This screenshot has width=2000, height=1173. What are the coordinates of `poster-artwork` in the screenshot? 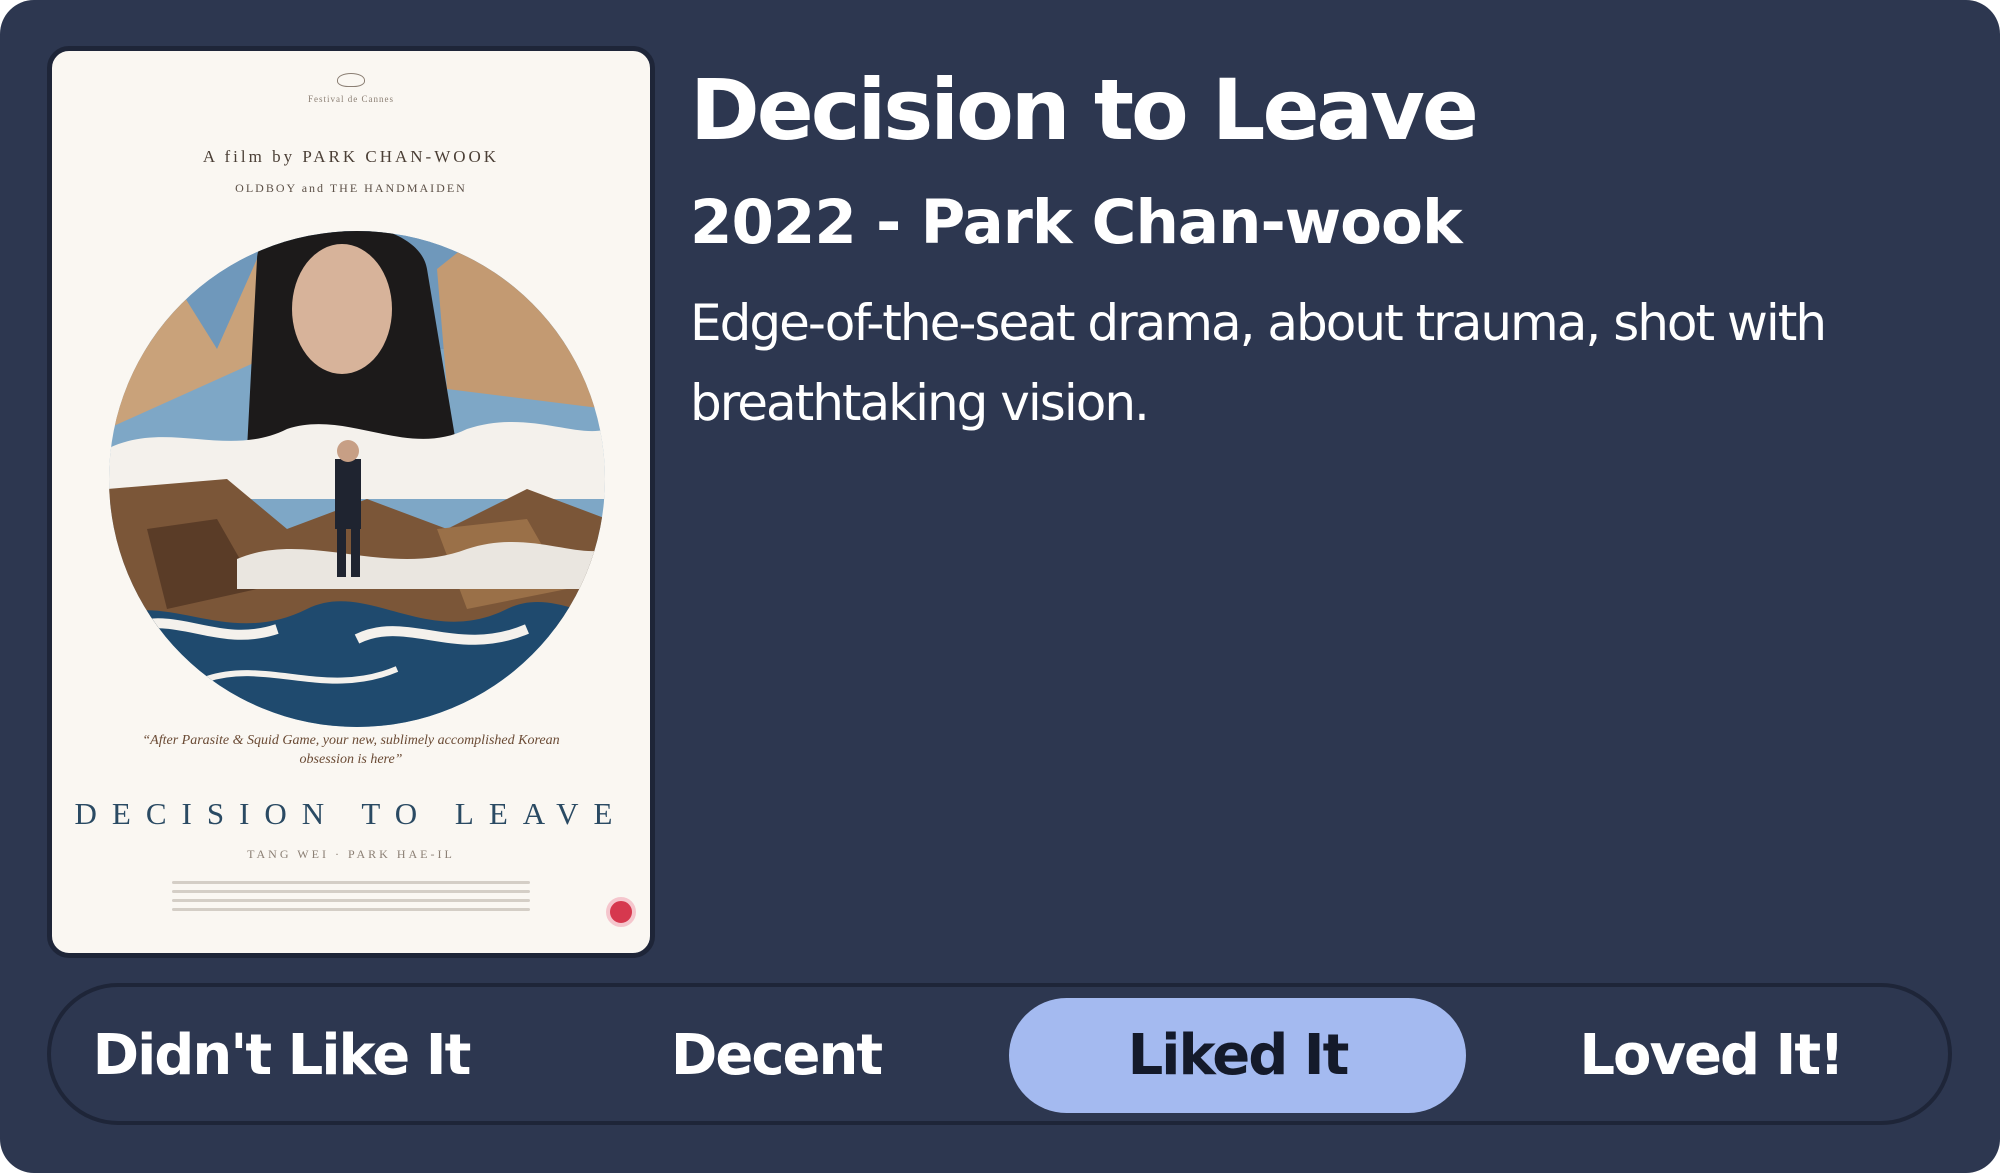 It's located at (357, 479).